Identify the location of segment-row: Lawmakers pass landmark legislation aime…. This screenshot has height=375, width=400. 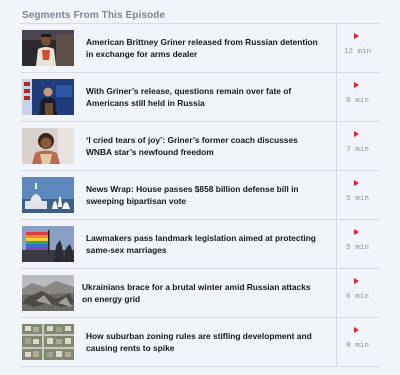
(200, 243).